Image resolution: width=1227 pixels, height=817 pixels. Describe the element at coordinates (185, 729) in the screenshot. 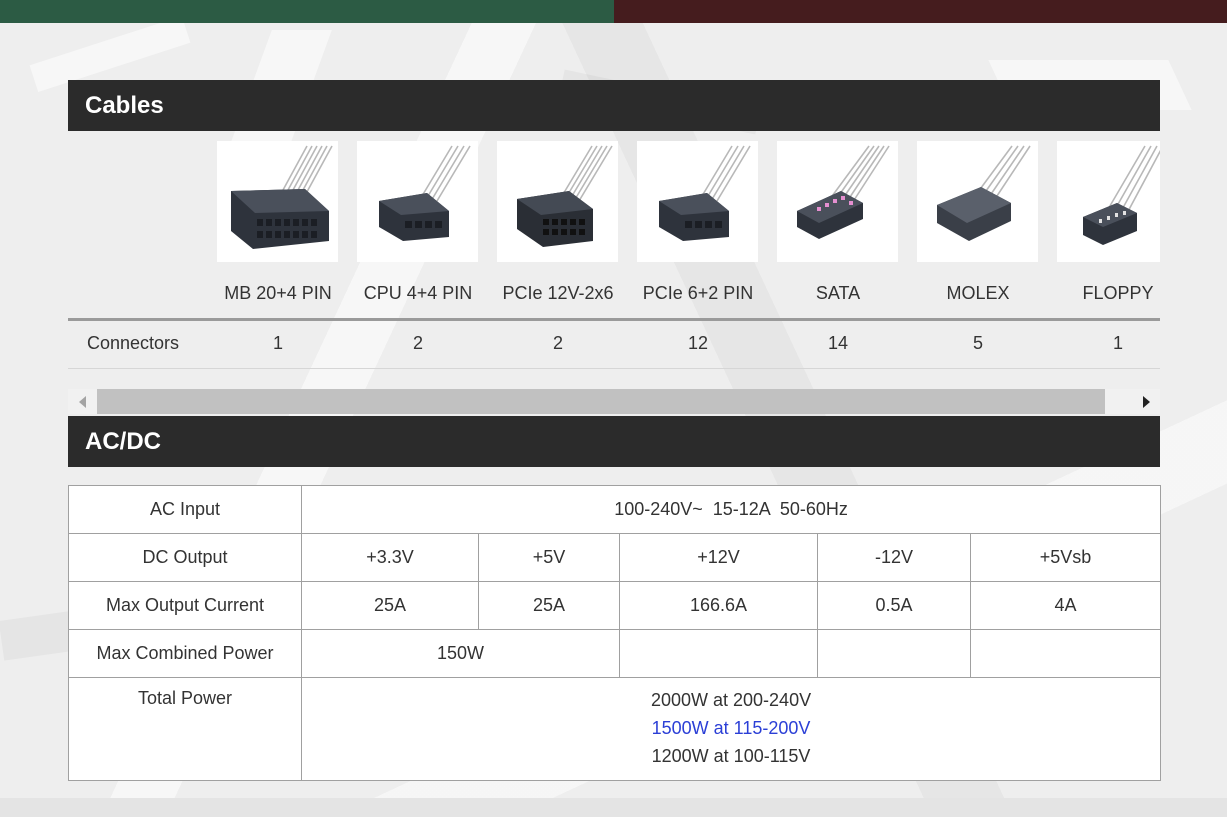

I see `total-power-label: Total Power` at that location.